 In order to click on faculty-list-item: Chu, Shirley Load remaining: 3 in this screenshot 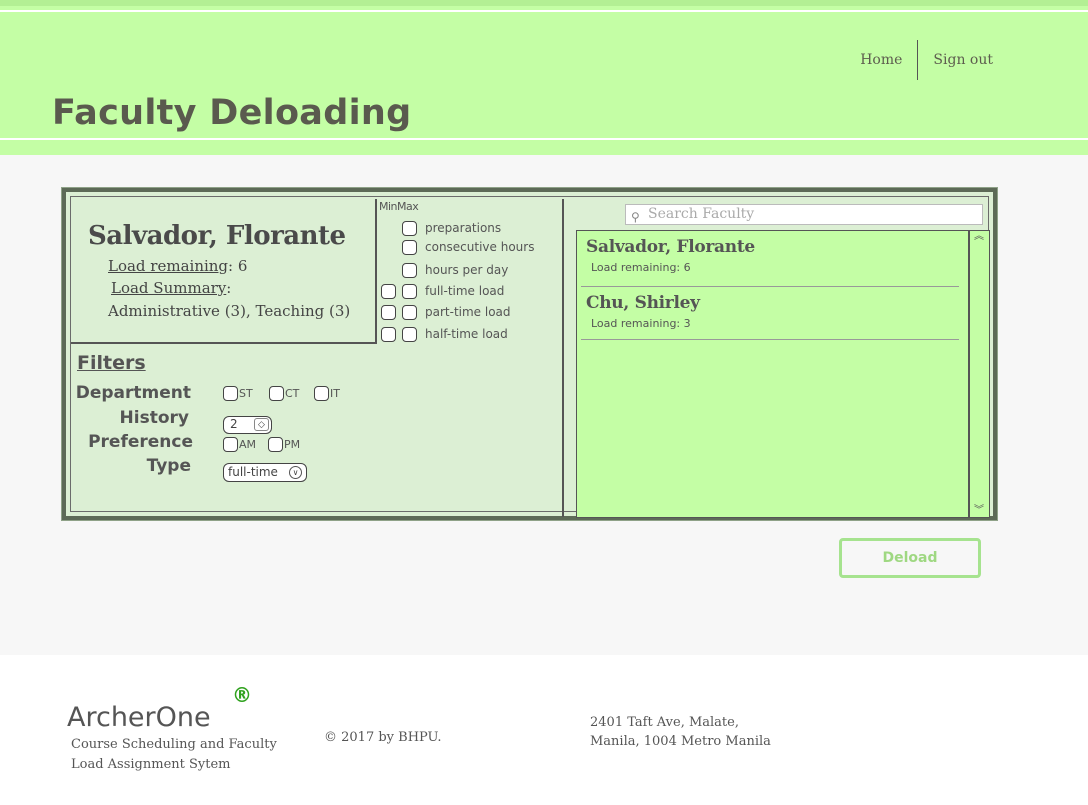, I will do `click(770, 316)`.